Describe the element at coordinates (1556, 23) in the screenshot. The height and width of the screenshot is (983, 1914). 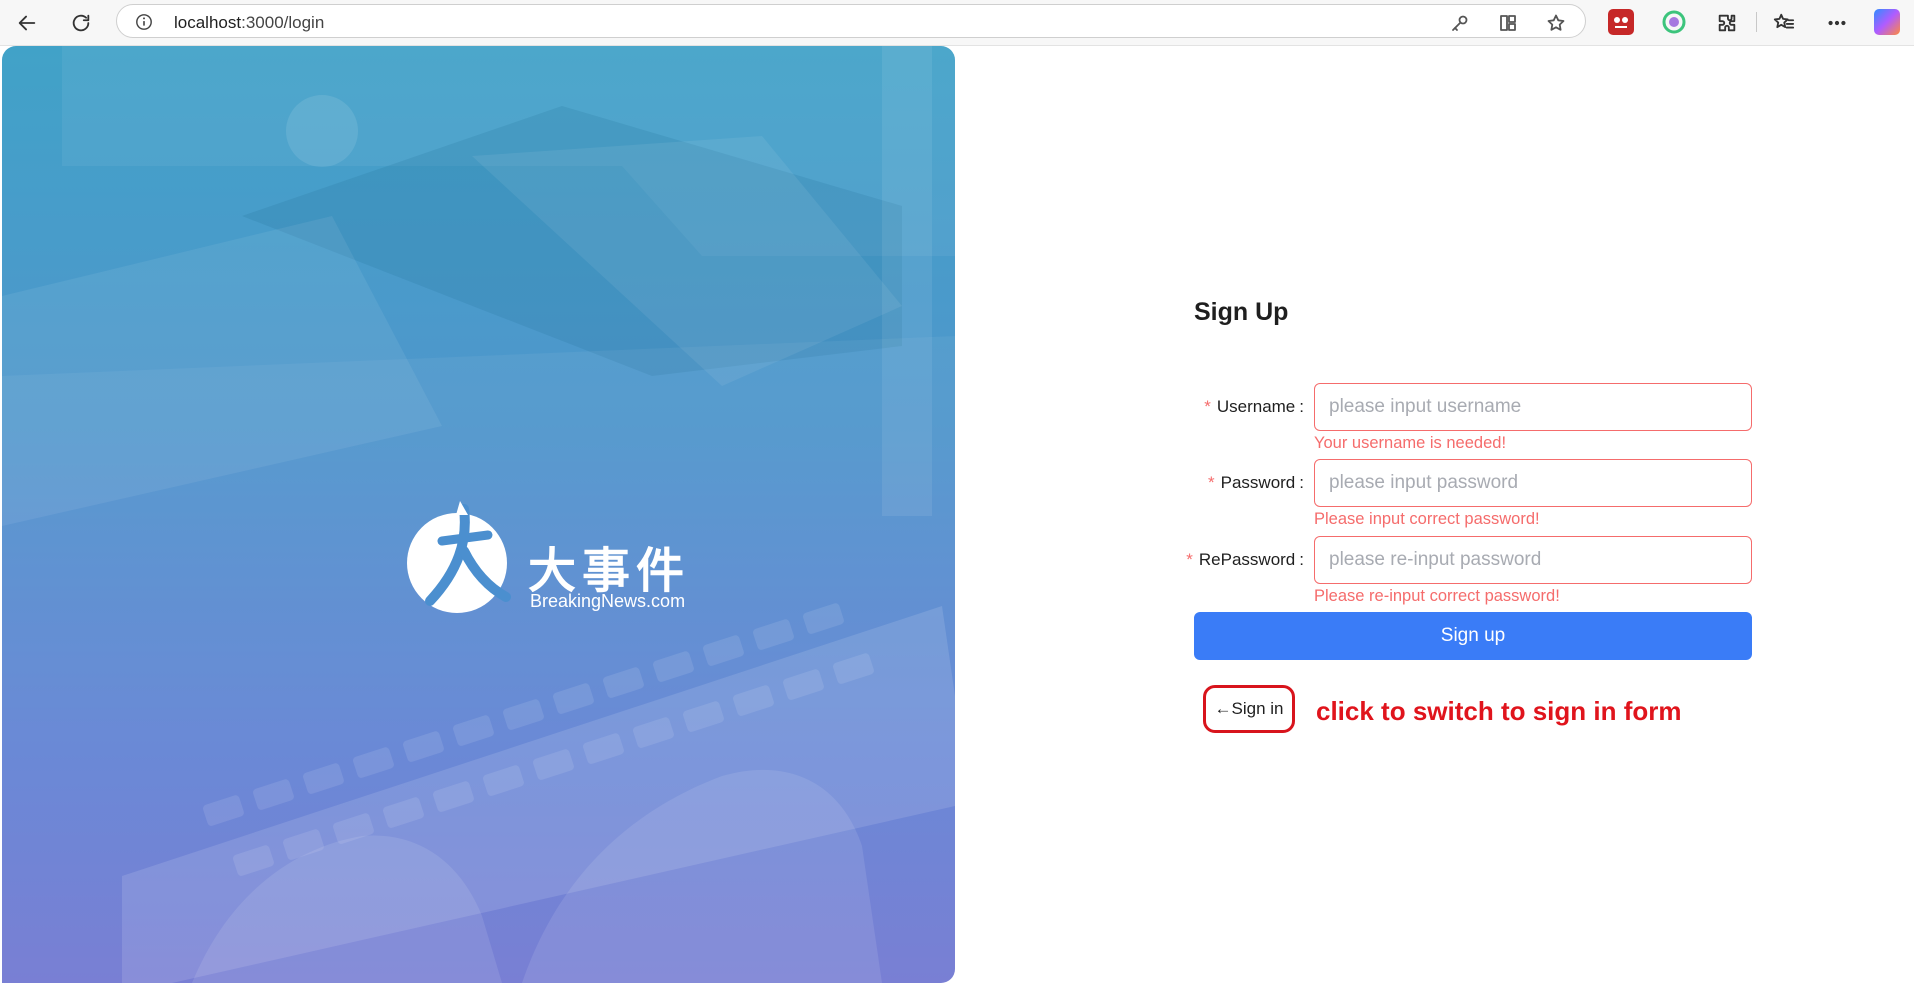
I see `favorite-star-icon` at that location.